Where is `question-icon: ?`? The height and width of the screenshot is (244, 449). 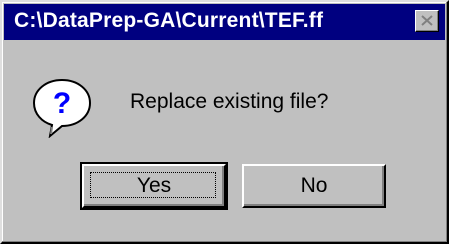 question-icon: ? is located at coordinates (62, 108).